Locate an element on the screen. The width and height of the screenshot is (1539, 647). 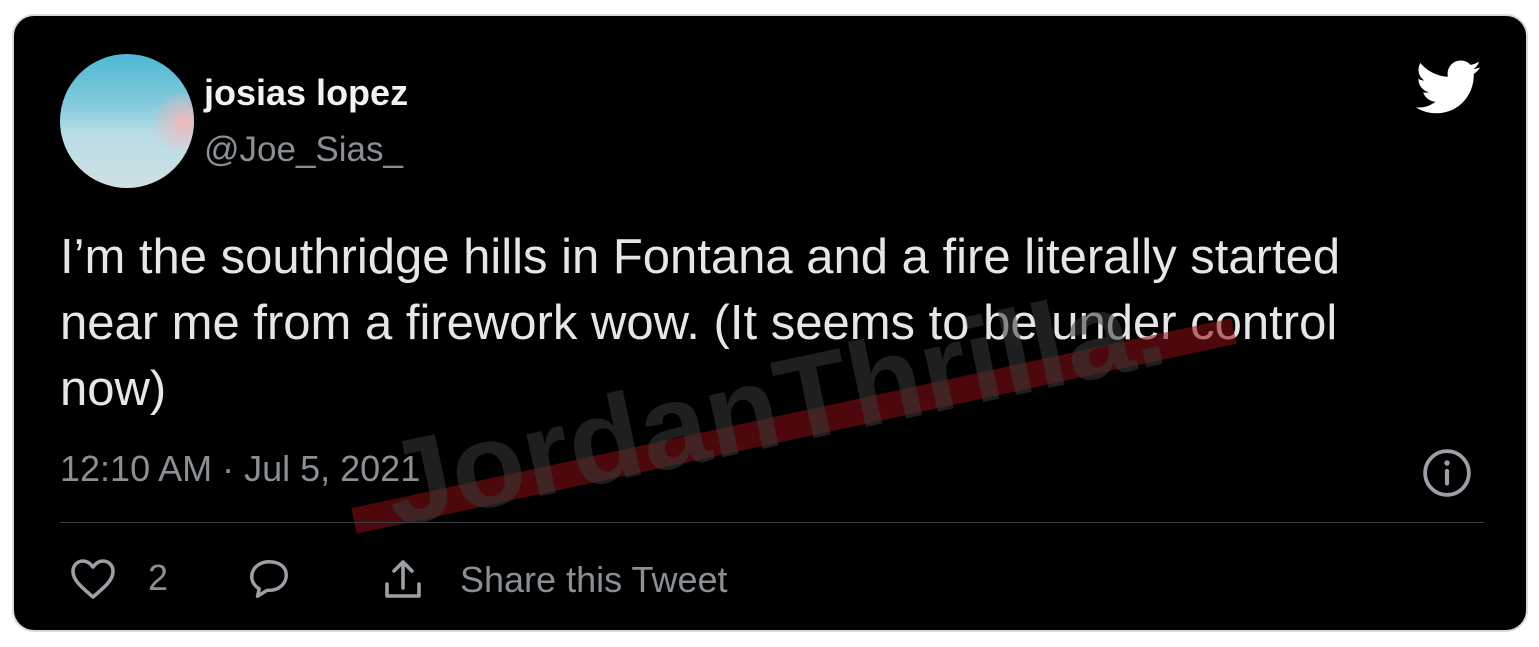
avatar is located at coordinates (127, 121).